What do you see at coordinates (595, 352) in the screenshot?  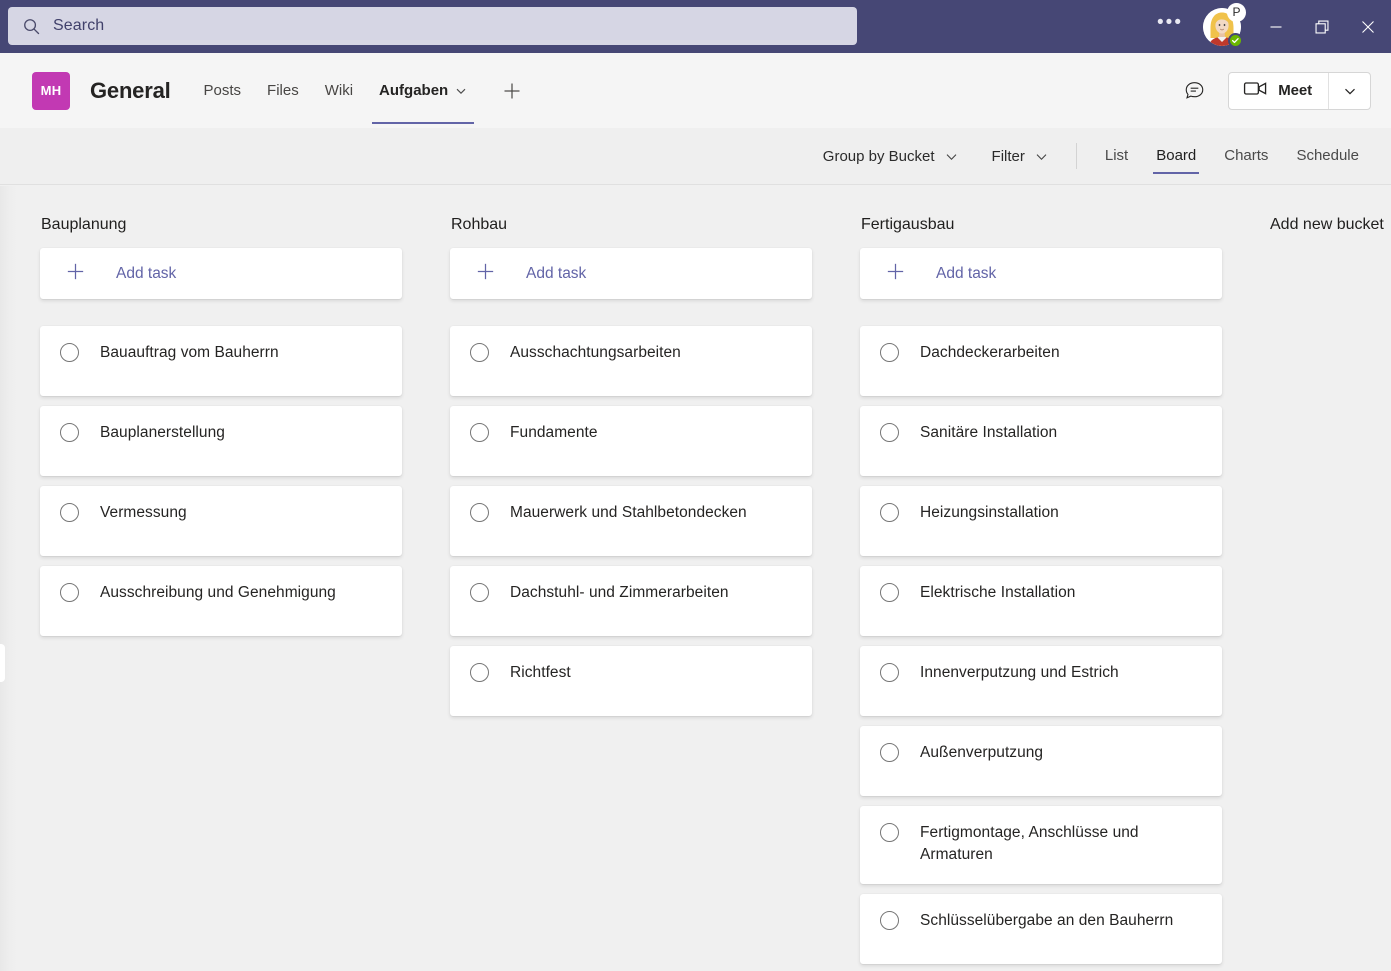 I see `task-title: Ausschachtungsarbeiten` at bounding box center [595, 352].